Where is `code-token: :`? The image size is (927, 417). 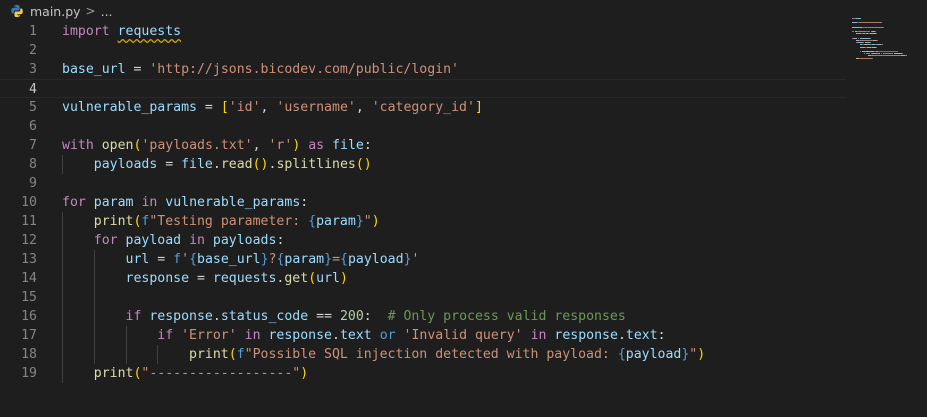 code-token: : is located at coordinates (280, 240).